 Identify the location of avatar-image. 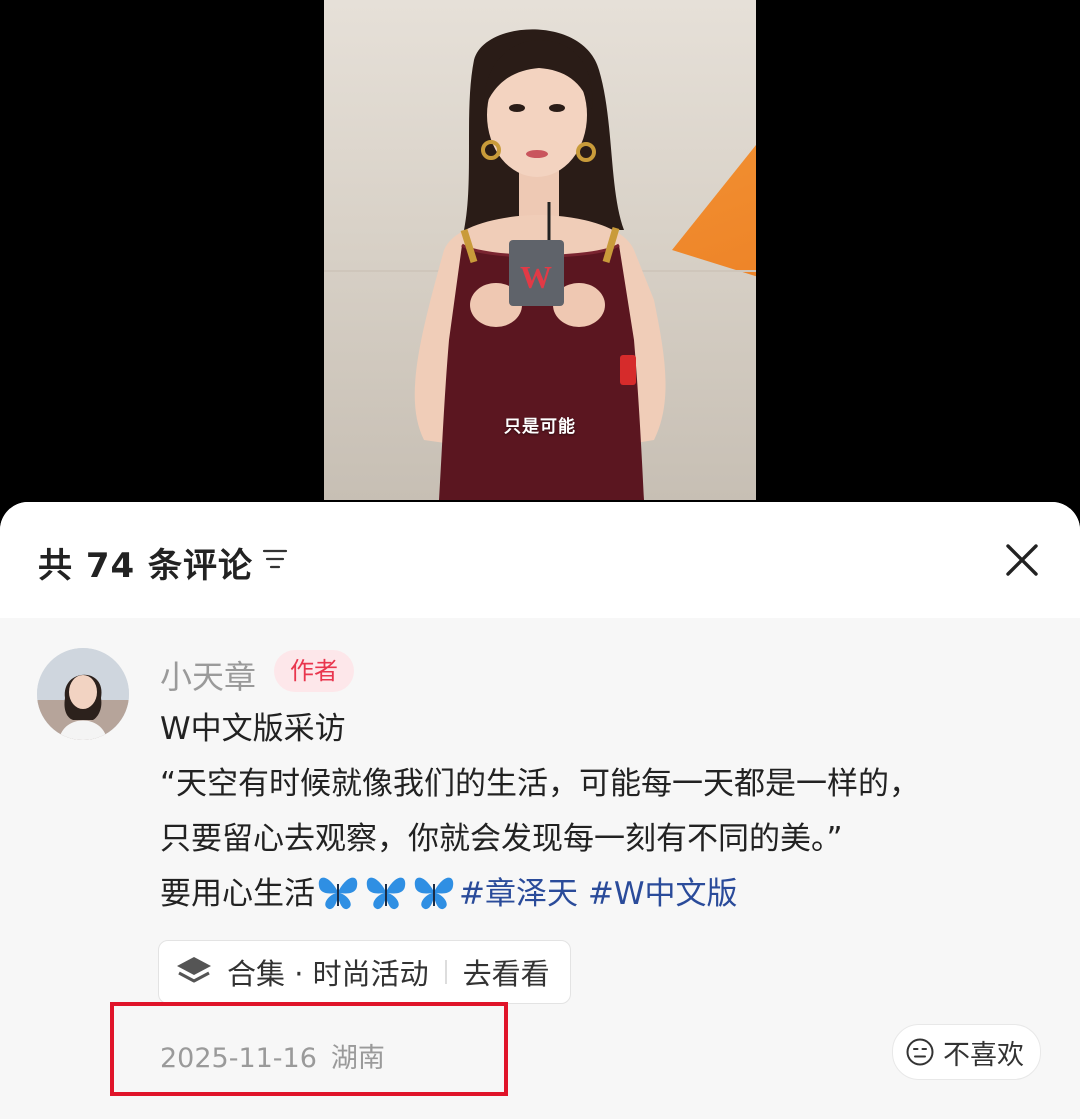
(83, 694).